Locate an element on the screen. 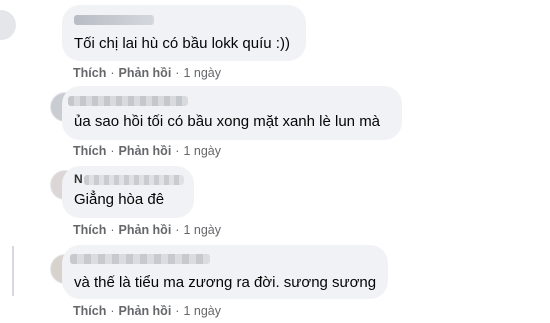  comment-text: Giẳng hòa đê is located at coordinates (119, 199).